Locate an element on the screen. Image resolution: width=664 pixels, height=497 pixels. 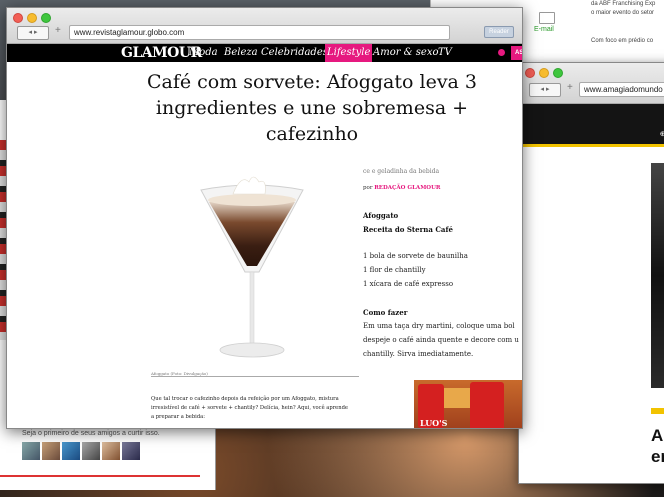
accent-bar is located at coordinates (591, 145).